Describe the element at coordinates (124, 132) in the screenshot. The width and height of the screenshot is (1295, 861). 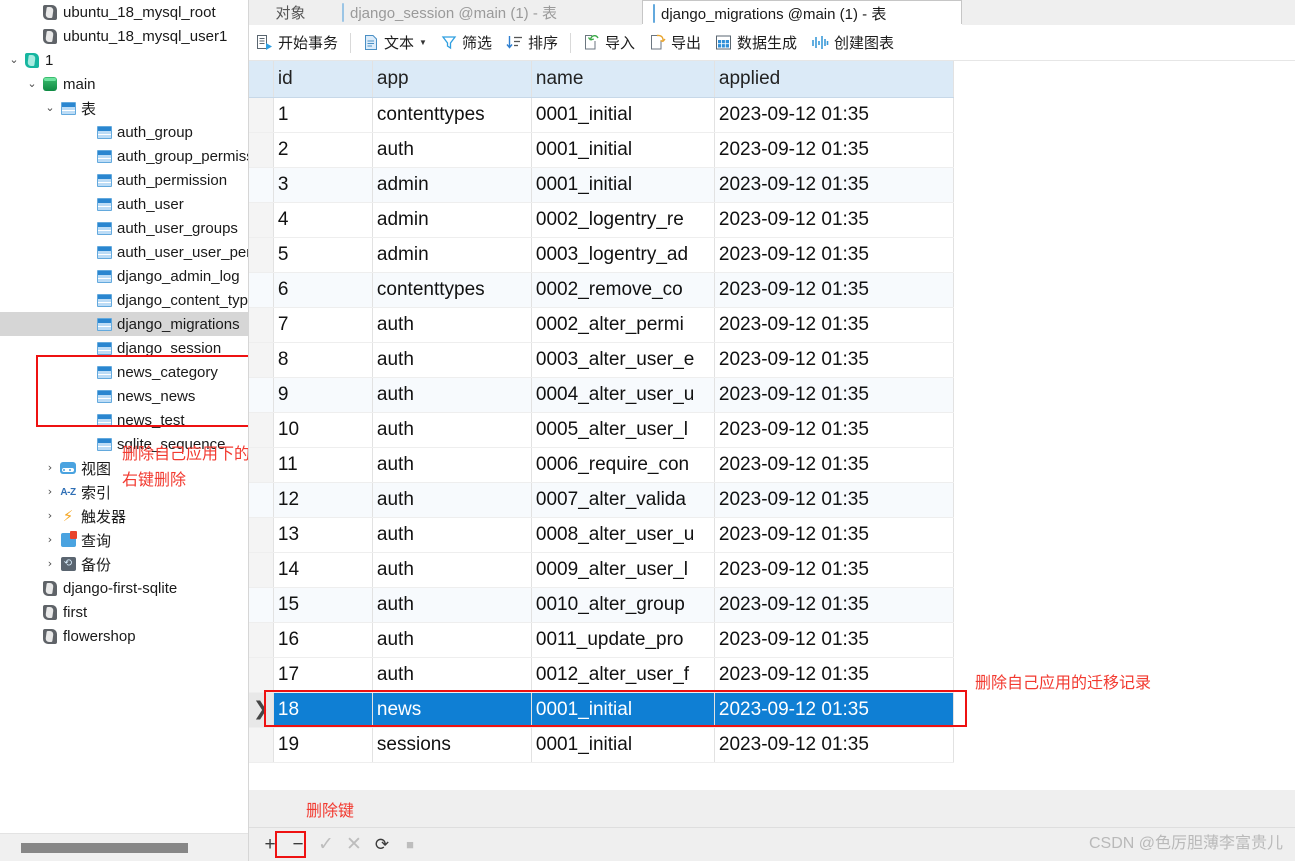
I see `tree-item-auth_group: · auth_group` at that location.